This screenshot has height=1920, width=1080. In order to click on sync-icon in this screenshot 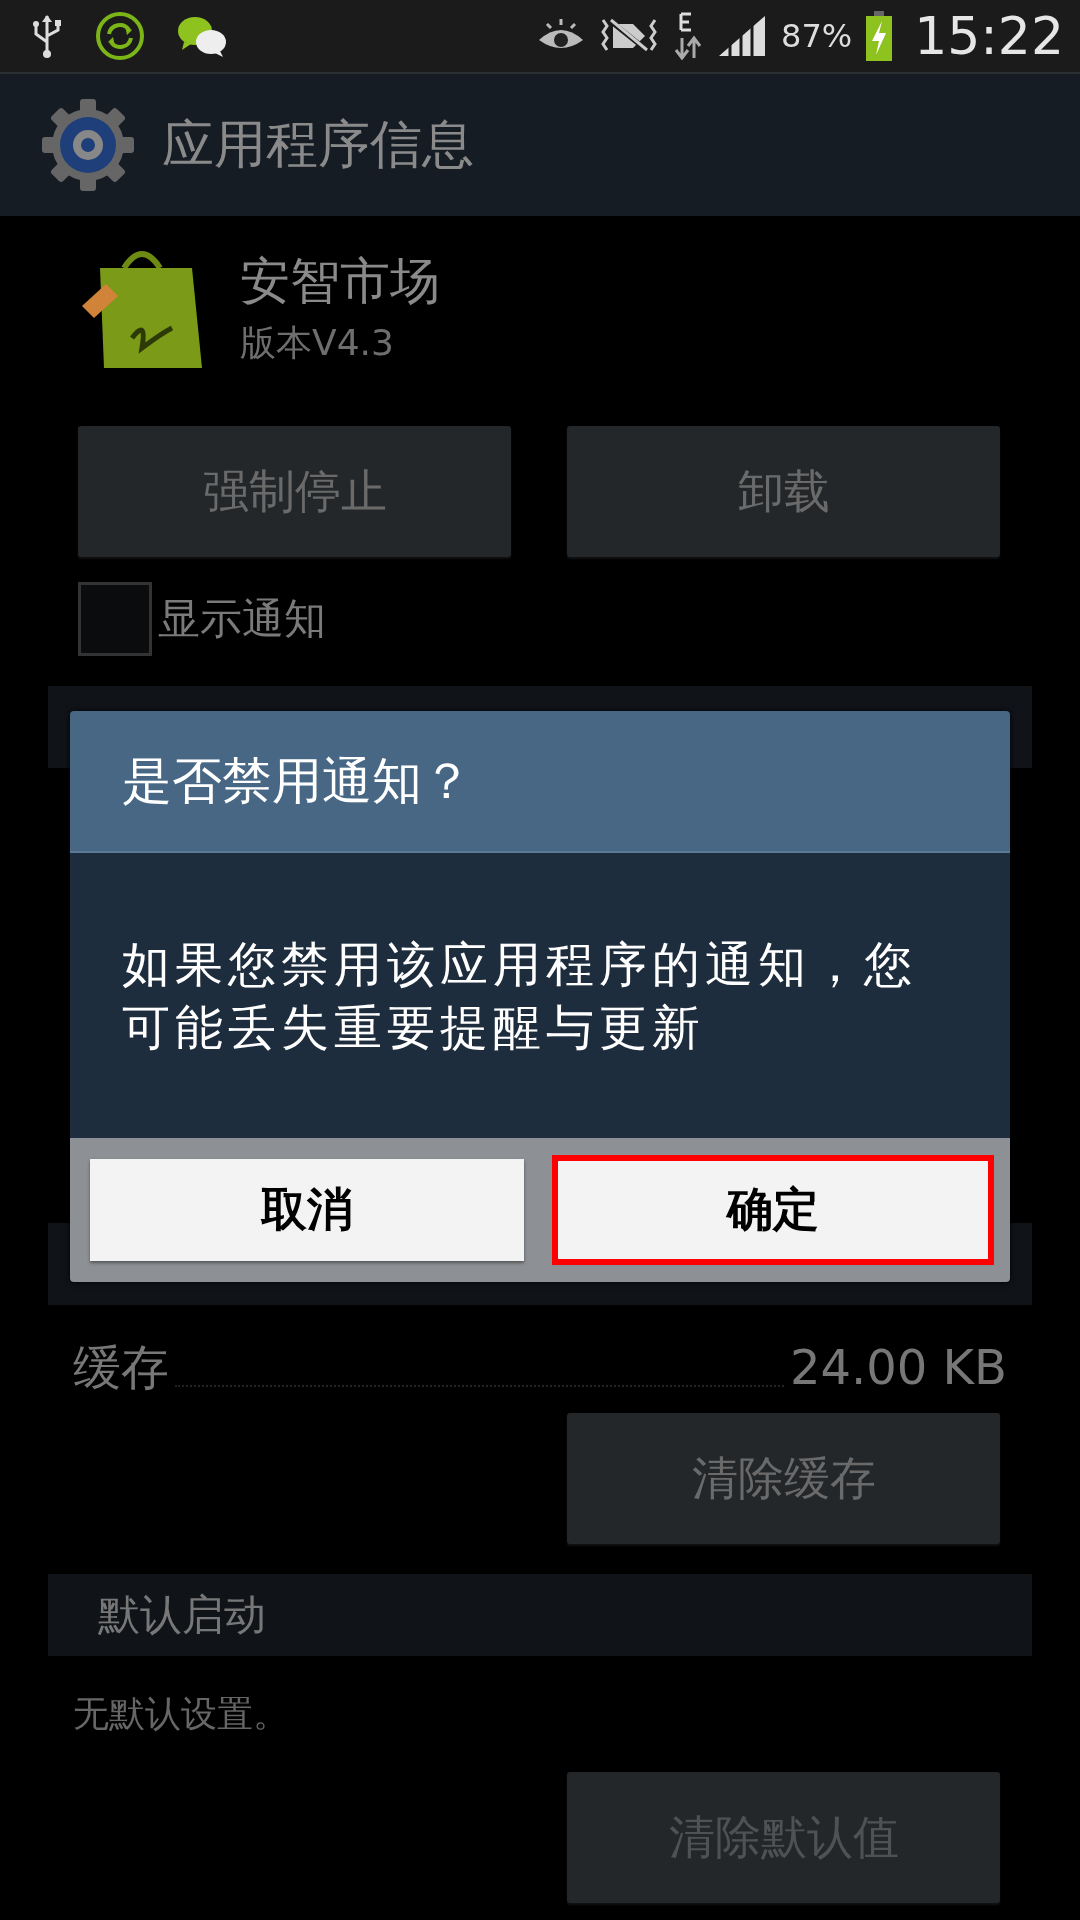, I will do `click(120, 36)`.